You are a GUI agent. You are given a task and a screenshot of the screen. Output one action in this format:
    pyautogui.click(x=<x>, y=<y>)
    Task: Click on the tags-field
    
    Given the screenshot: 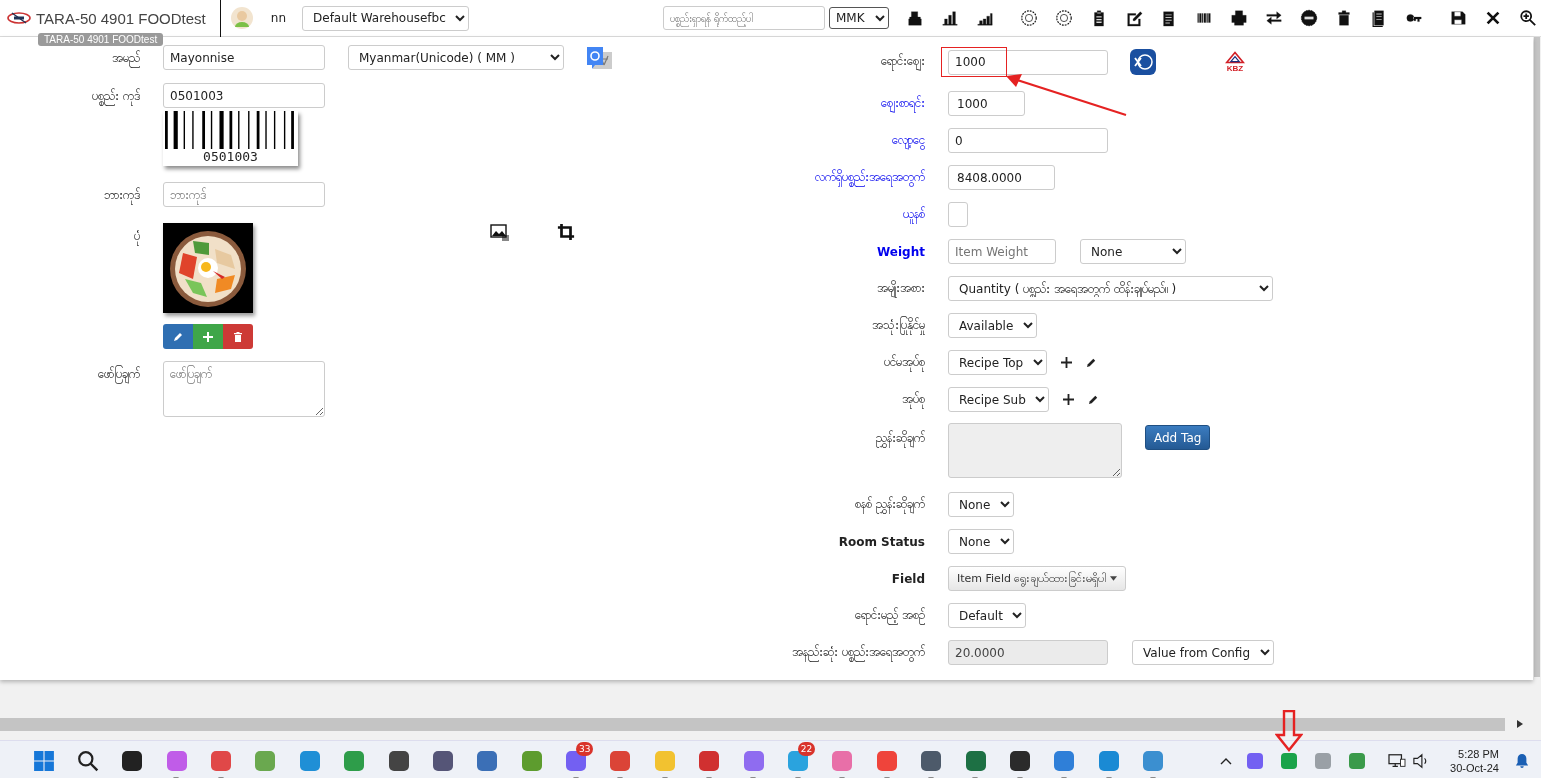 What is the action you would take?
    pyautogui.click(x=1035, y=450)
    